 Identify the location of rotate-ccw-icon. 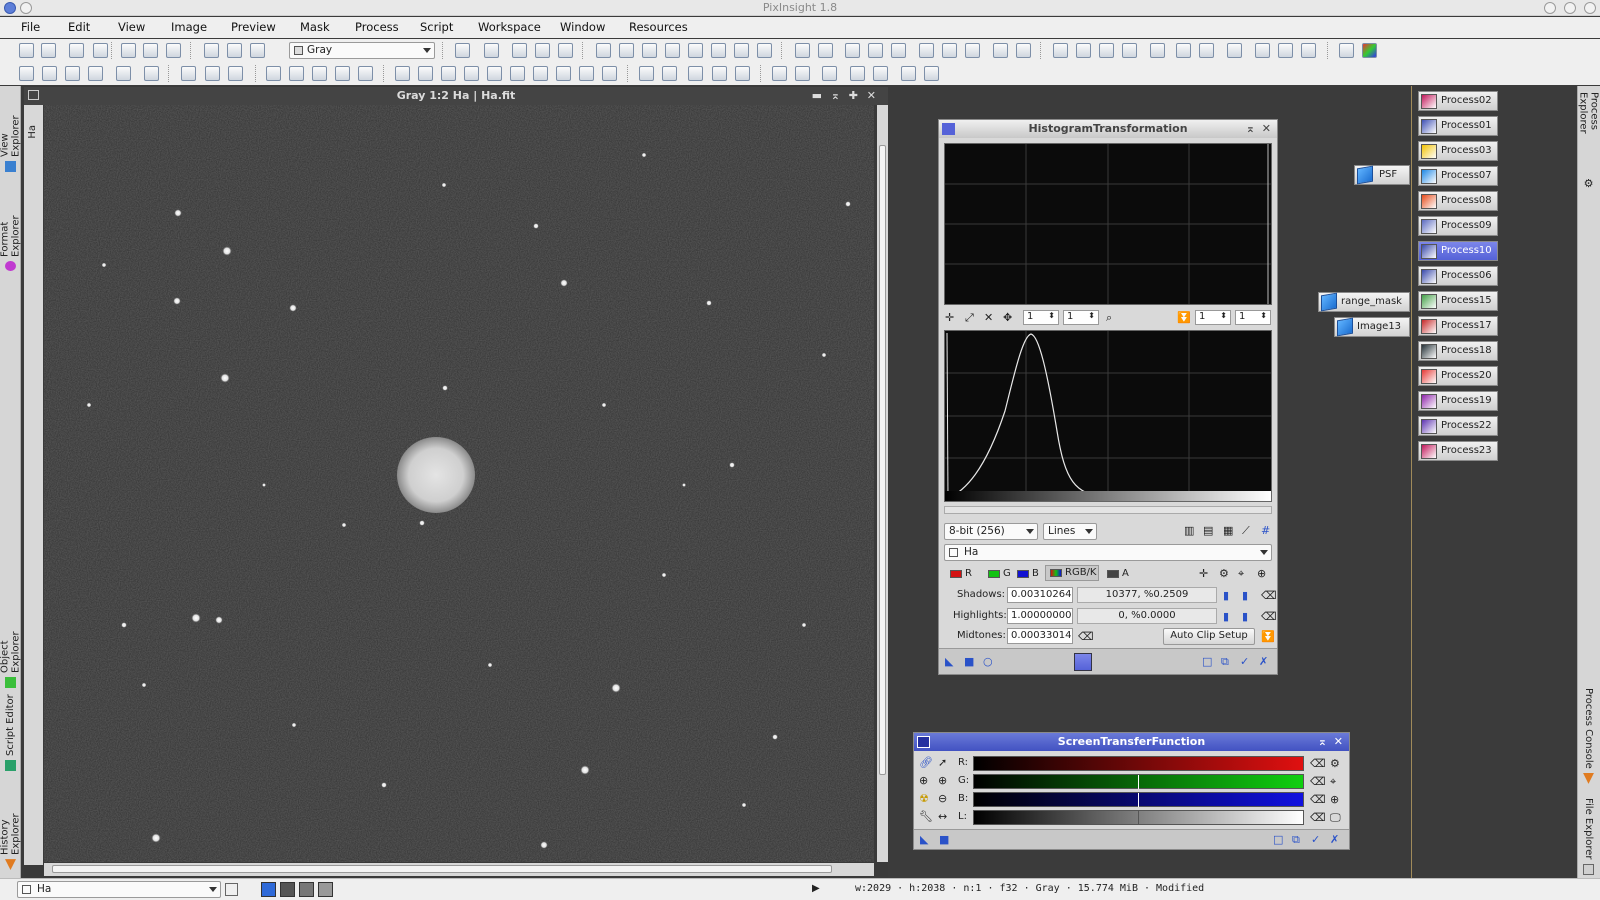
(296, 73).